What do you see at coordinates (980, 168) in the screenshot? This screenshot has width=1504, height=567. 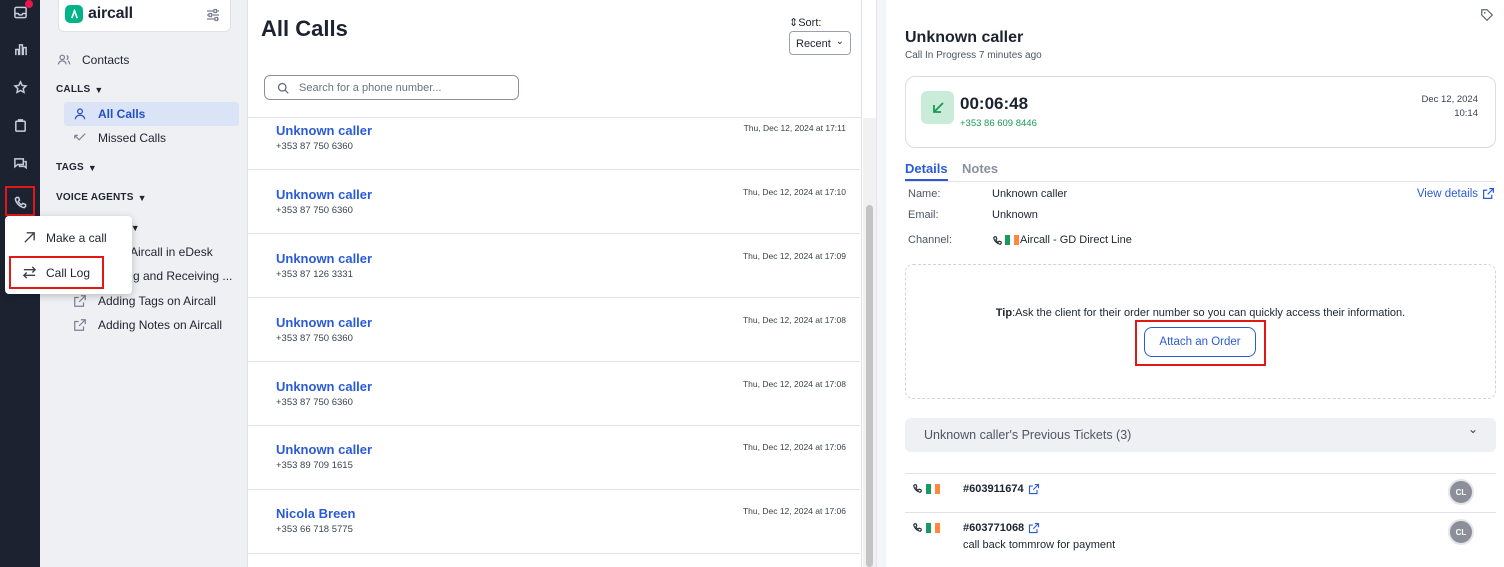 I see `tab-notes: Notes` at bounding box center [980, 168].